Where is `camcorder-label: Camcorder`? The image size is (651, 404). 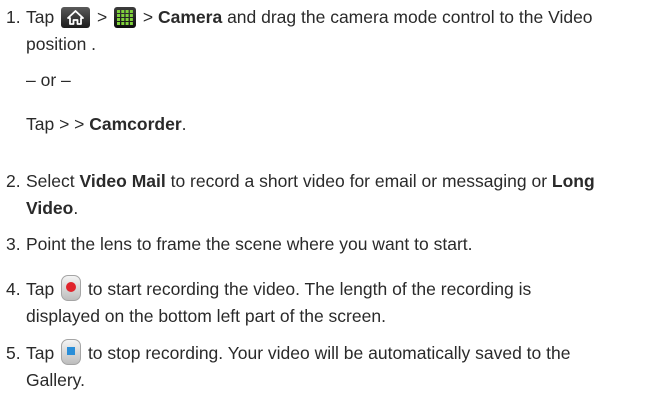 camcorder-label: Camcorder is located at coordinates (135, 124).